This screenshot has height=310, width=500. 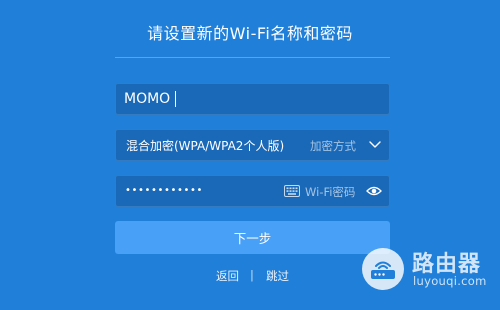 I want to click on skip-link: 跳过, so click(x=277, y=276).